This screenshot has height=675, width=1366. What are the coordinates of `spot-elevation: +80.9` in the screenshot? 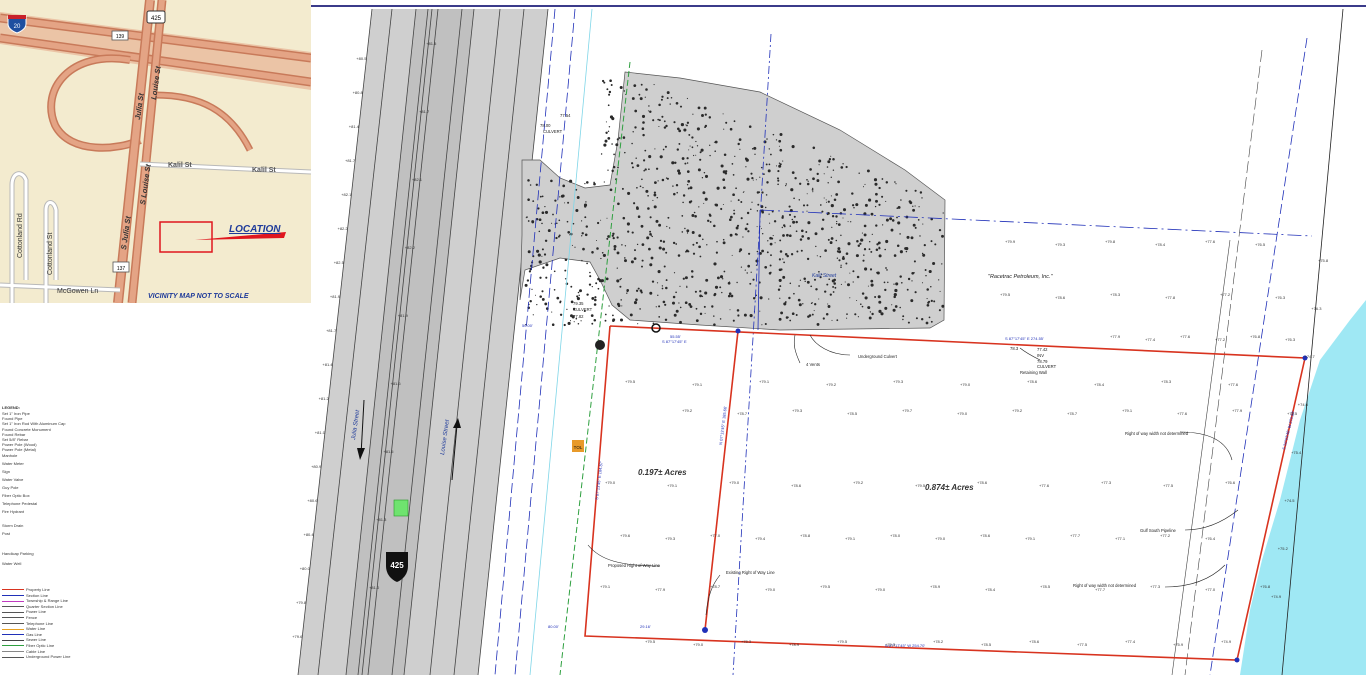 It's located at (316, 466).